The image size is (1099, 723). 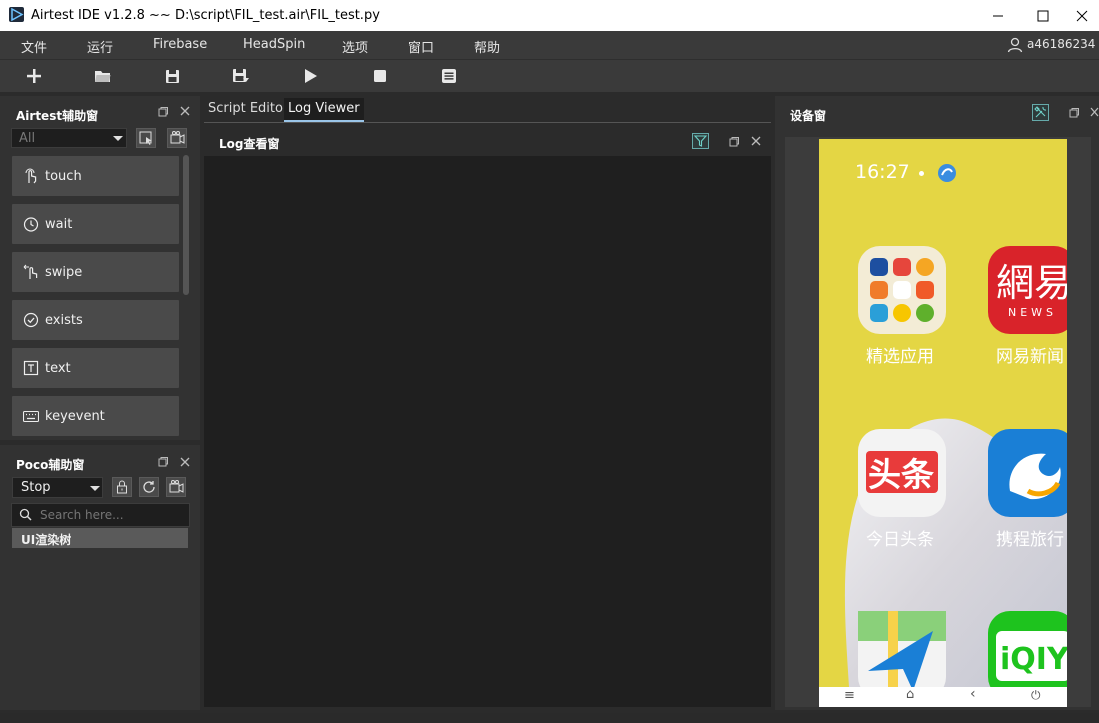 I want to click on airtest-logo-icon, so click(x=16, y=14).